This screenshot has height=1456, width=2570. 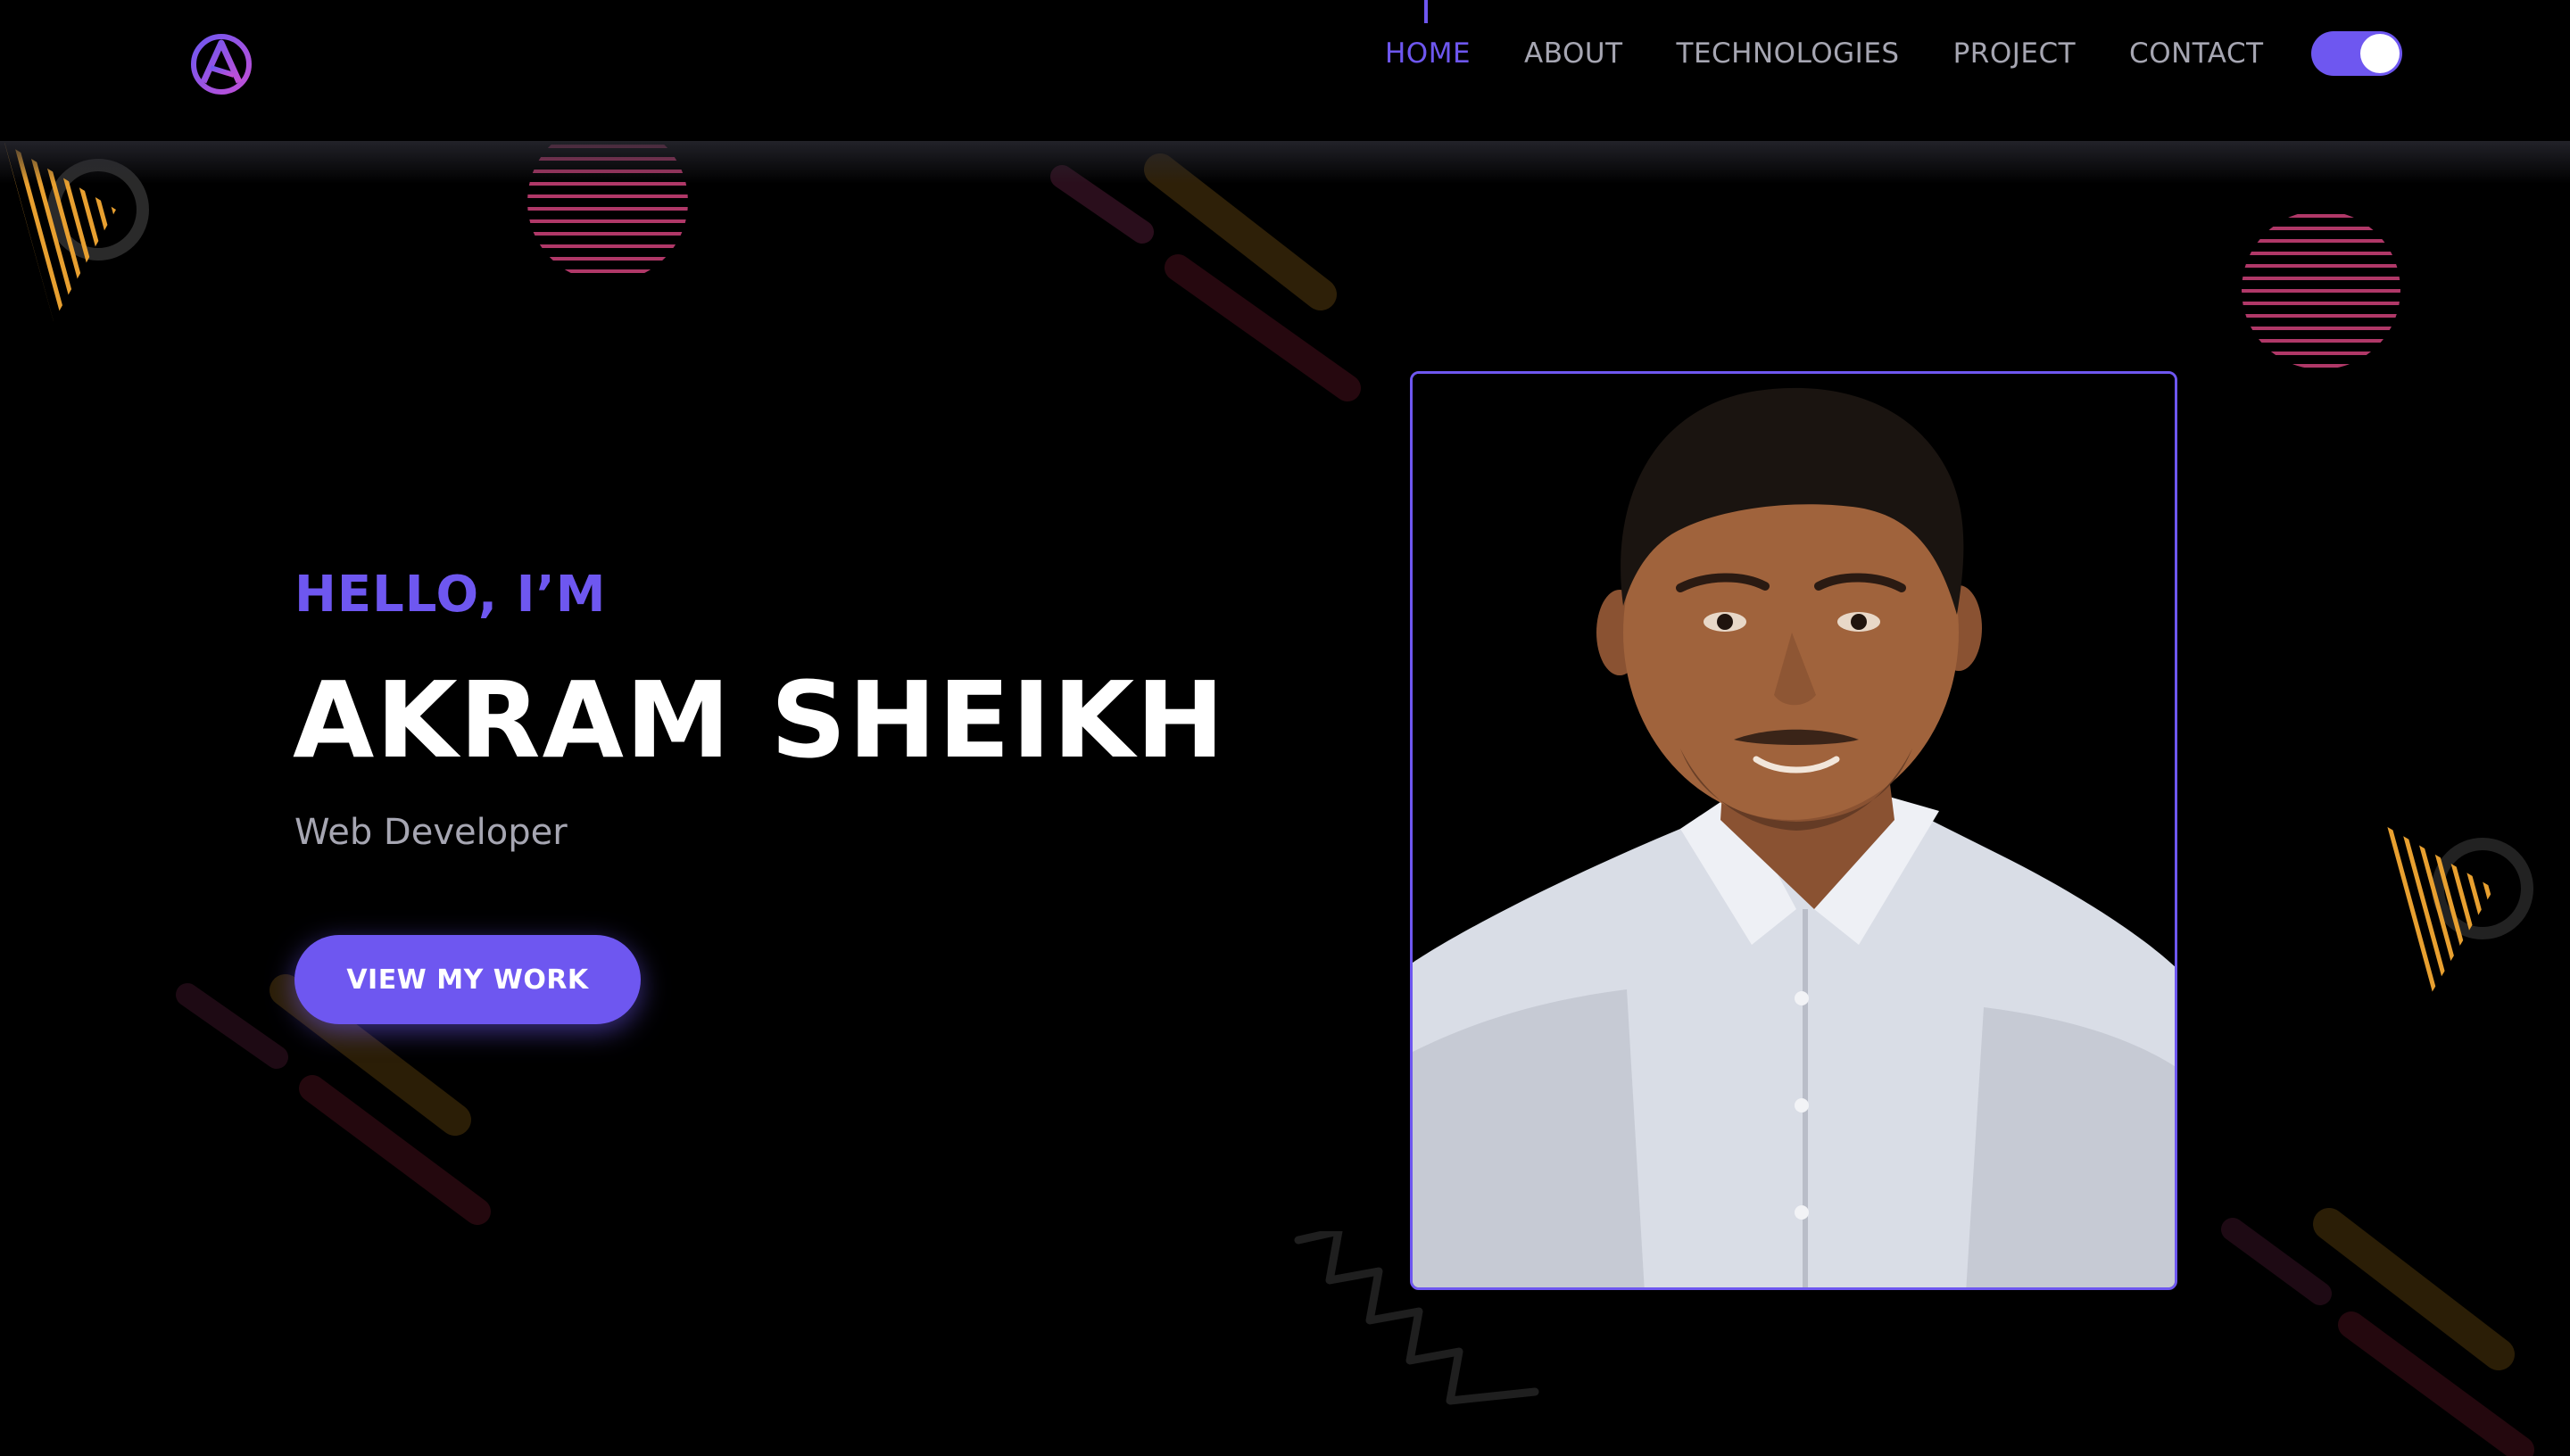 I want to click on striped-circle-decoration-right, so click(x=2321, y=291).